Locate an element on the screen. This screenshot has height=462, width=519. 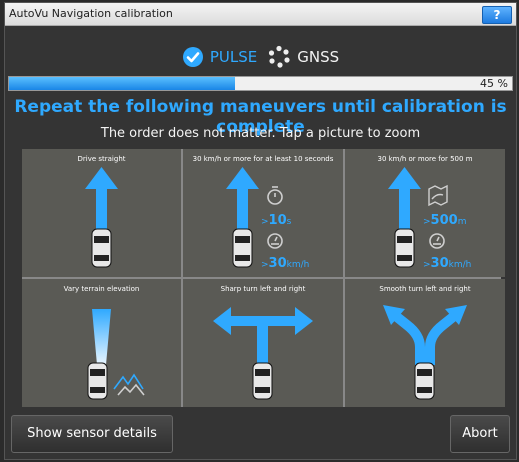
title-bar: AutoVu Navigation calibration ? is located at coordinates (260, 14).